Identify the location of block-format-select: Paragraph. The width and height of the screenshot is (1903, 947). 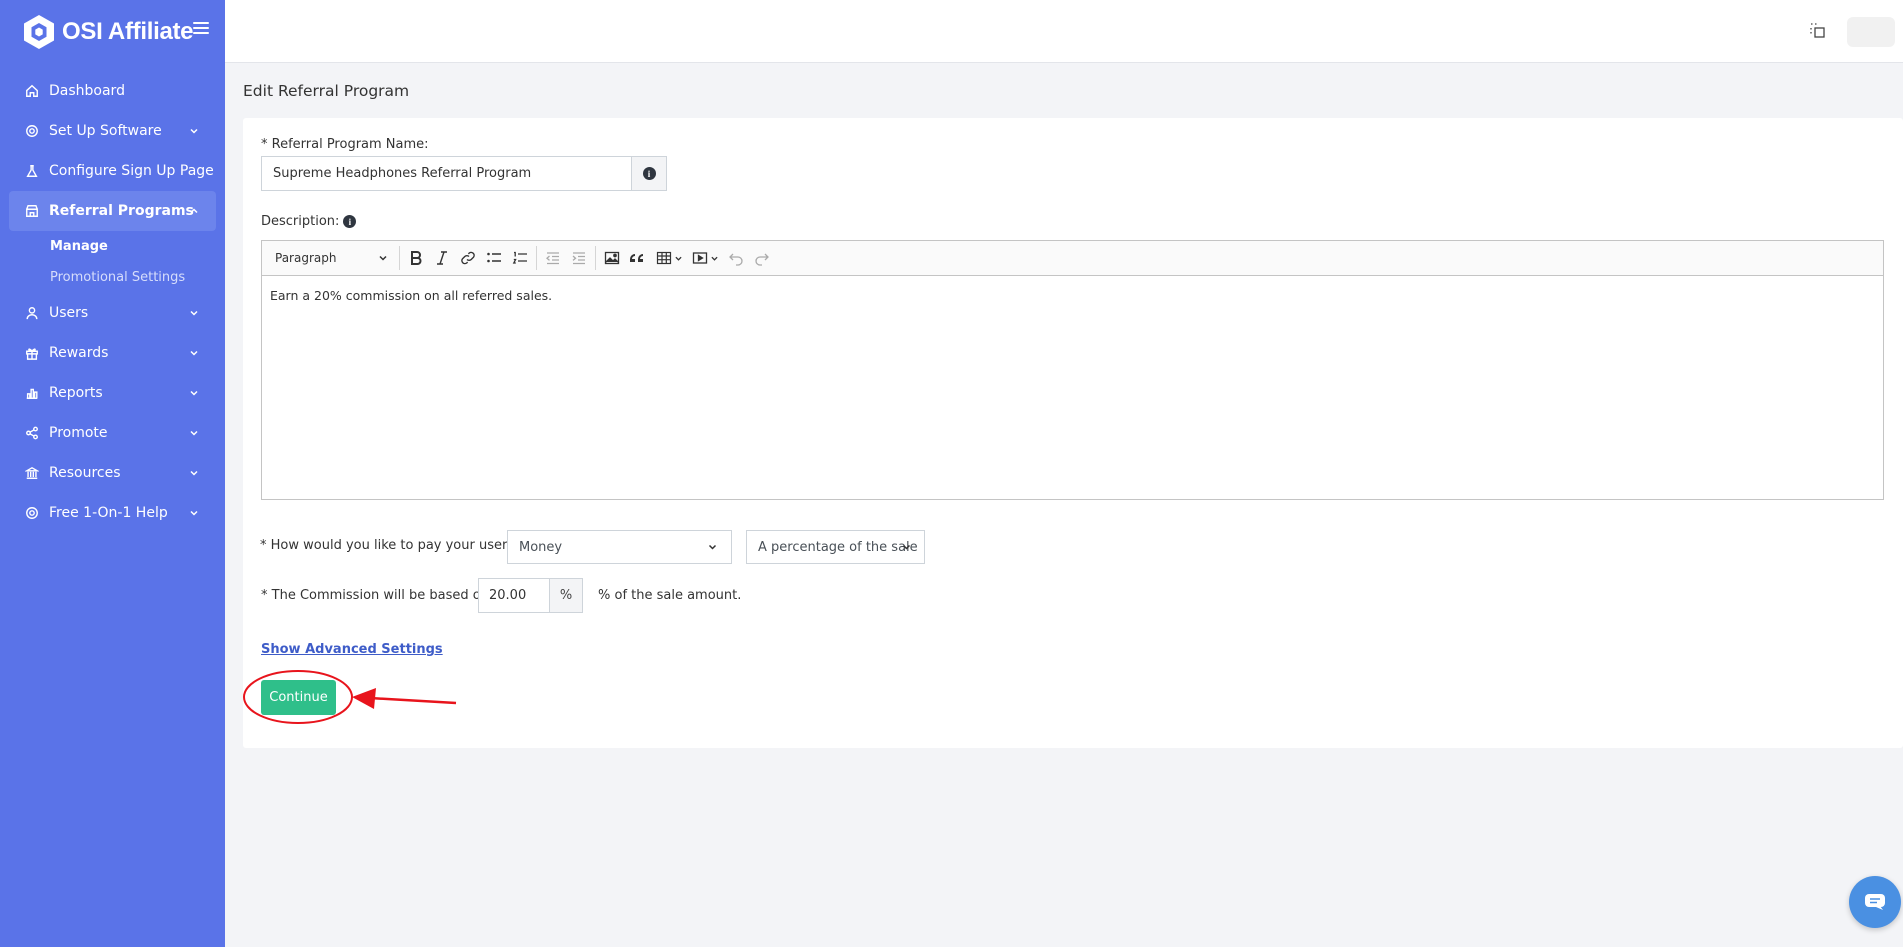
(333, 258).